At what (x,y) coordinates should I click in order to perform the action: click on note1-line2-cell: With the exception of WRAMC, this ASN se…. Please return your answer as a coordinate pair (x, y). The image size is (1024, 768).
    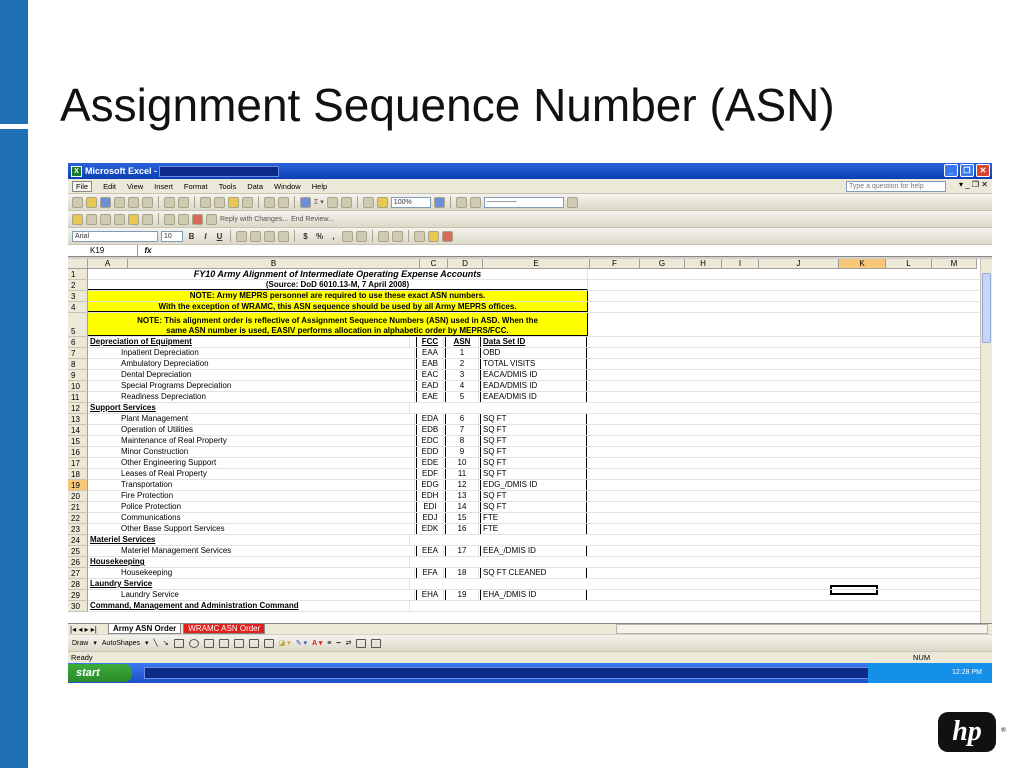
    Looking at the image, I should click on (338, 307).